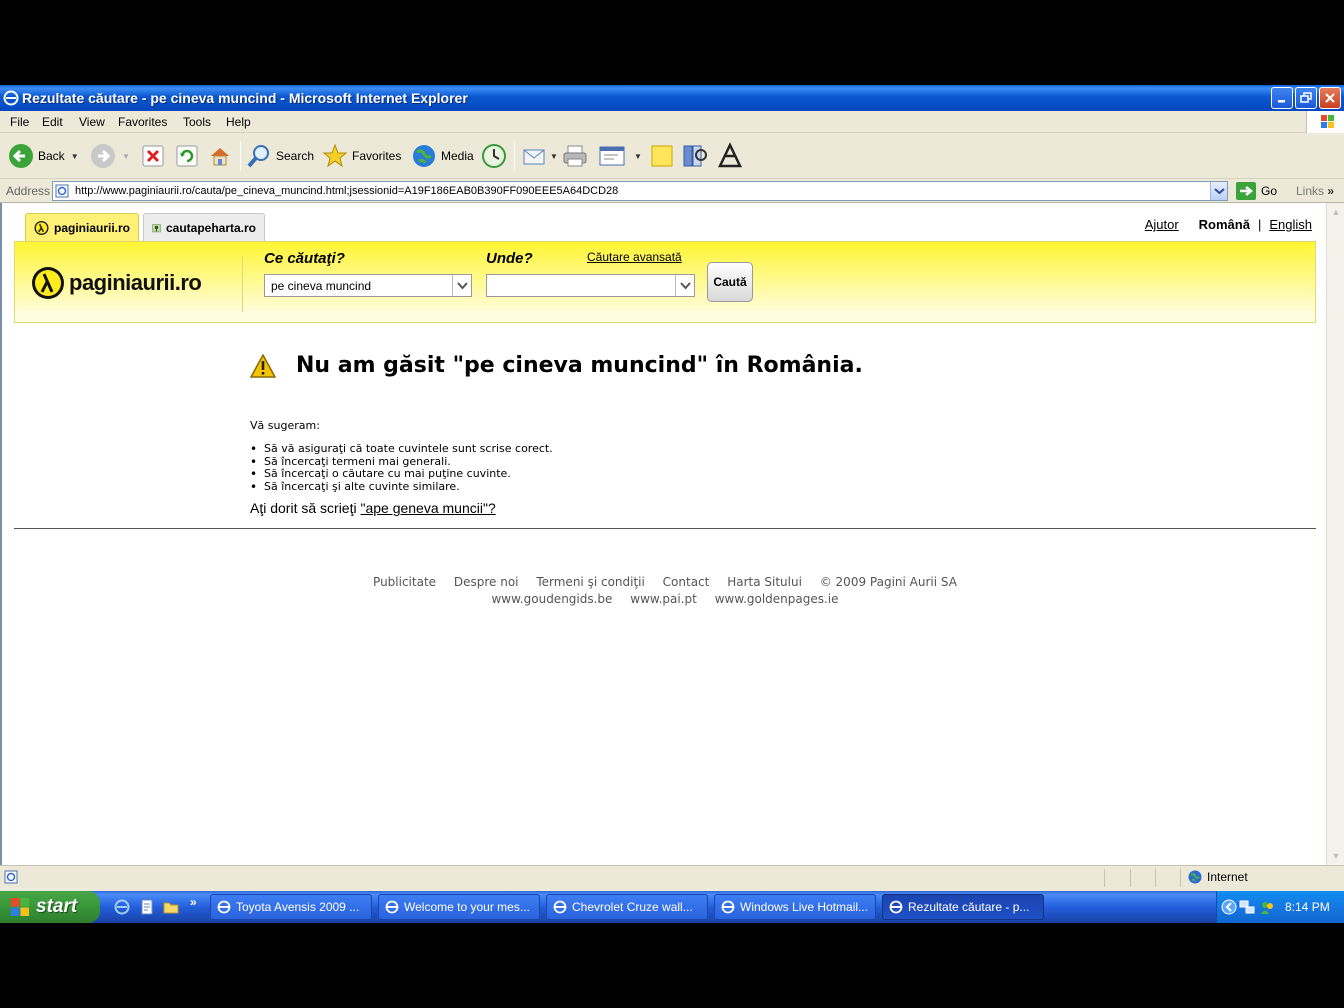 Image resolution: width=1344 pixels, height=1008 pixels. Describe the element at coordinates (575, 156) in the screenshot. I see `print-button` at that location.